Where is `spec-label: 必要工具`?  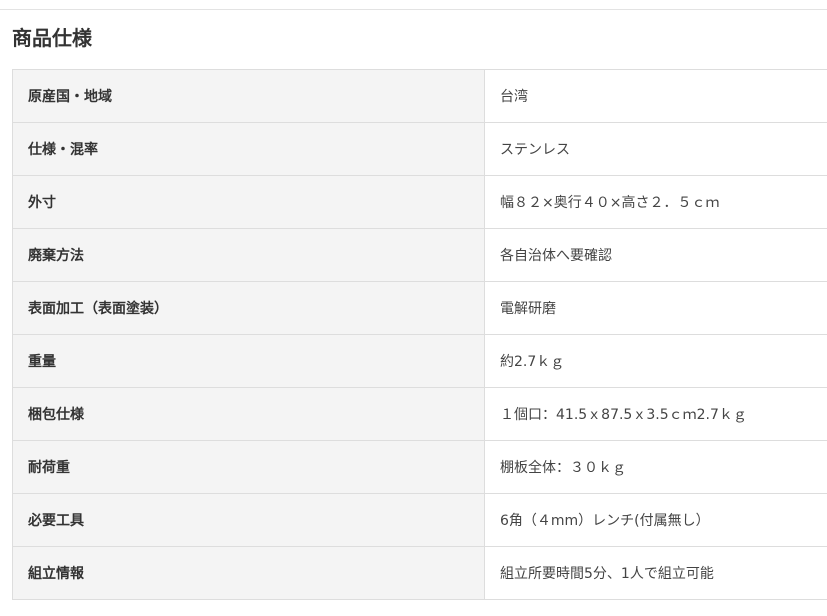 spec-label: 必要工具 is located at coordinates (248, 520).